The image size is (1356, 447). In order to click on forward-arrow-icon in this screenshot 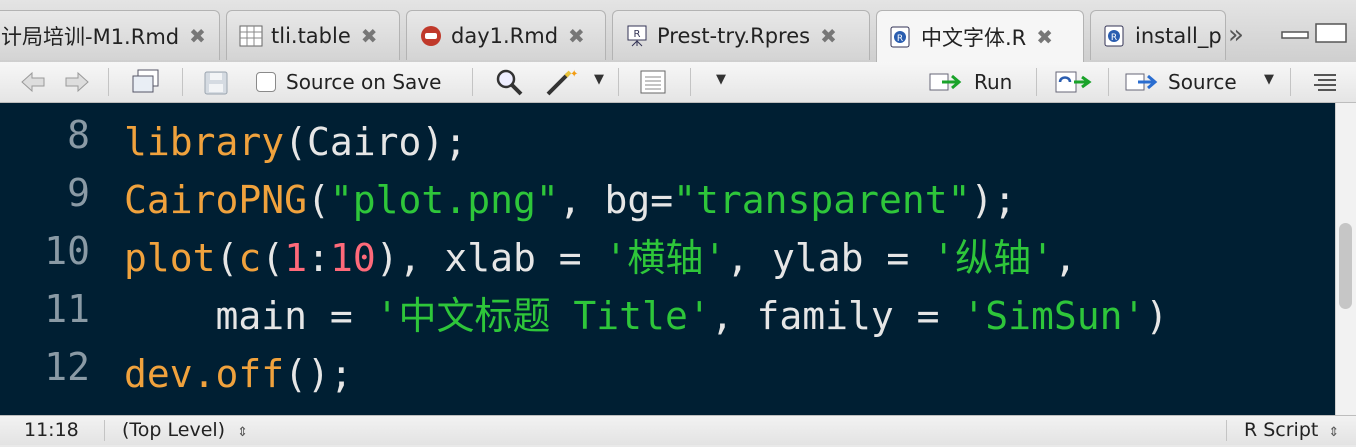, I will do `click(76, 82)`.